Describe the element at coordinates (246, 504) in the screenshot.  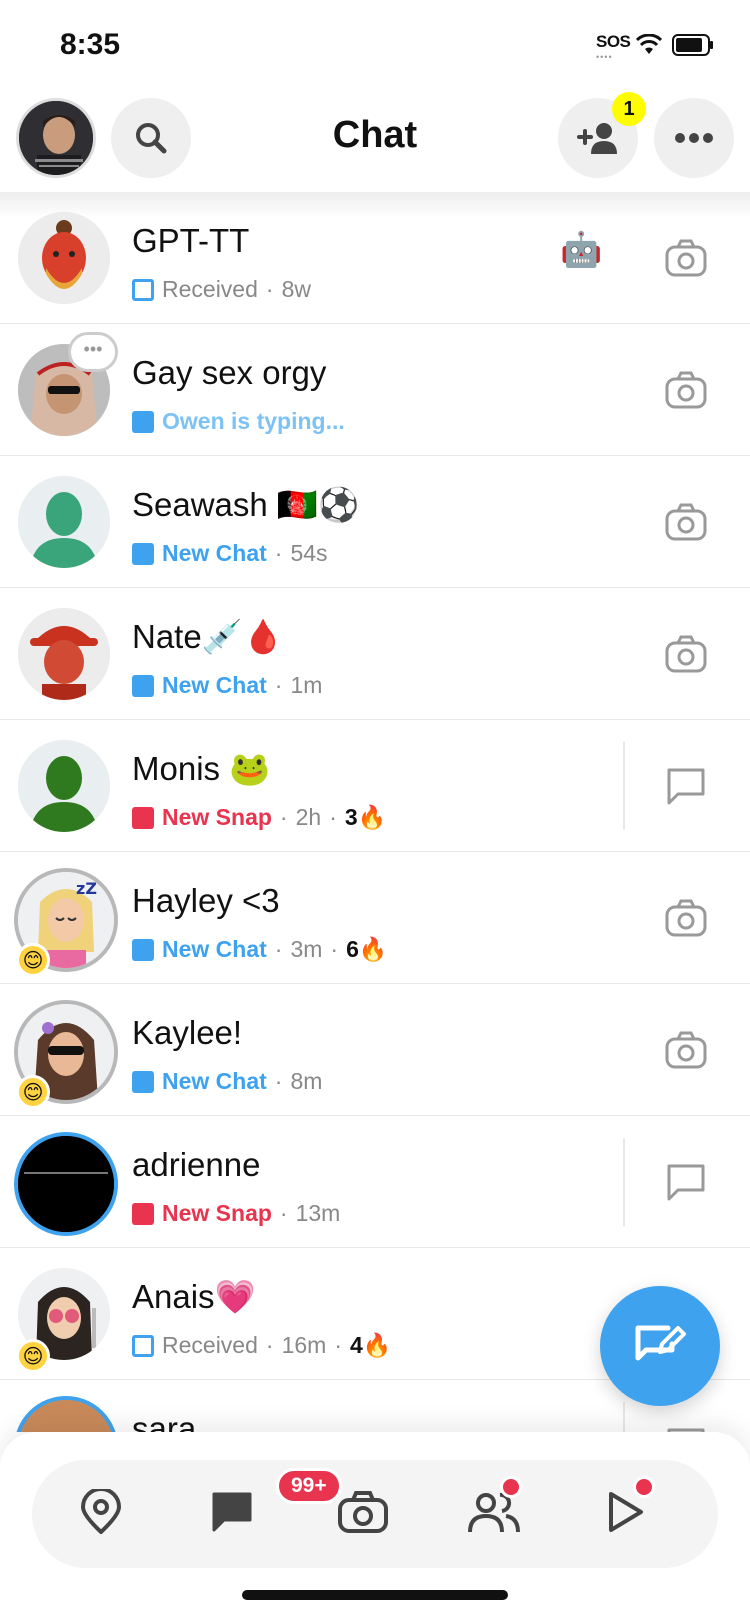
I see `chat-name: Seawash 🇦🇫⚽` at that location.